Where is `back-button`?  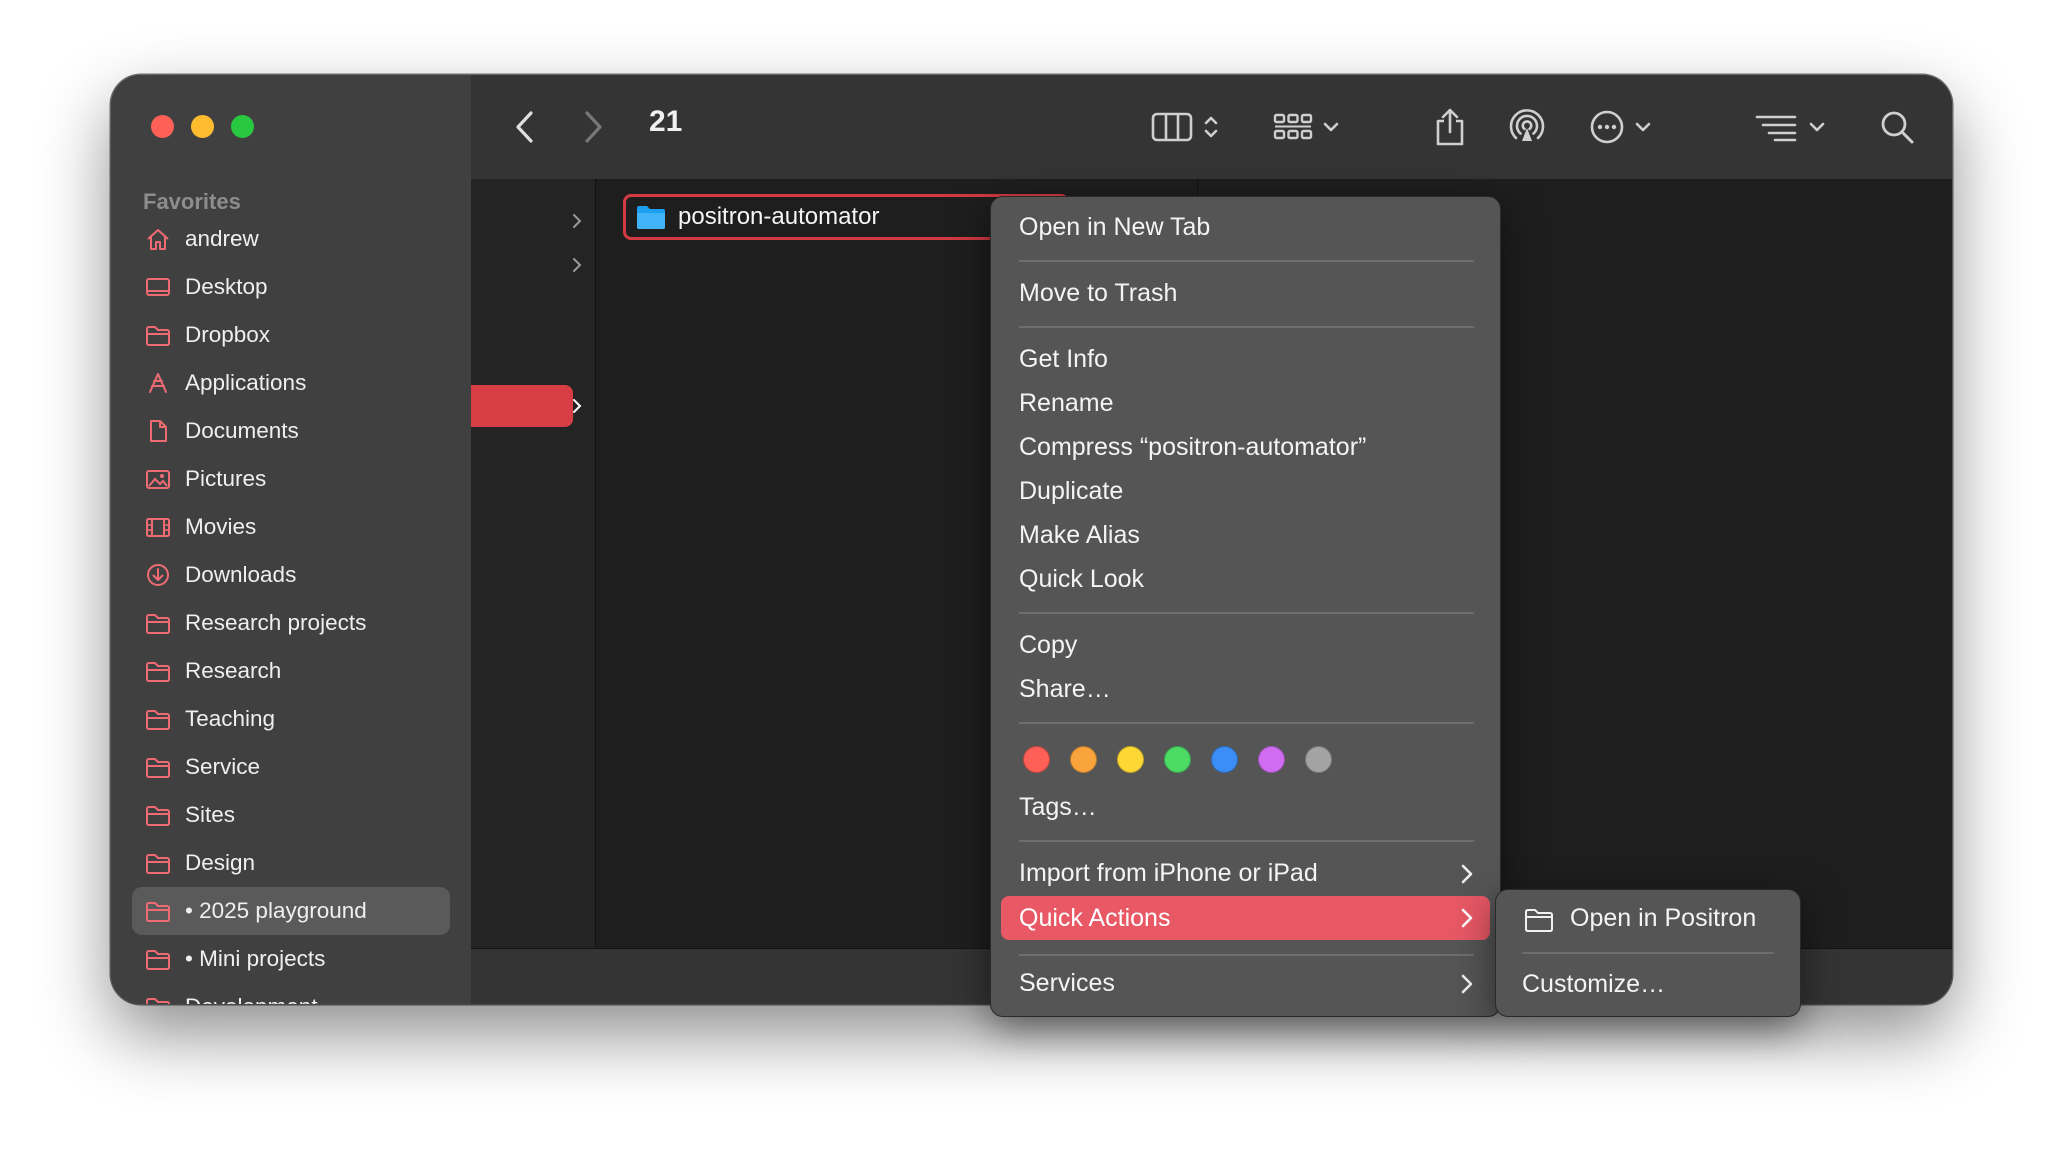
back-button is located at coordinates (525, 127).